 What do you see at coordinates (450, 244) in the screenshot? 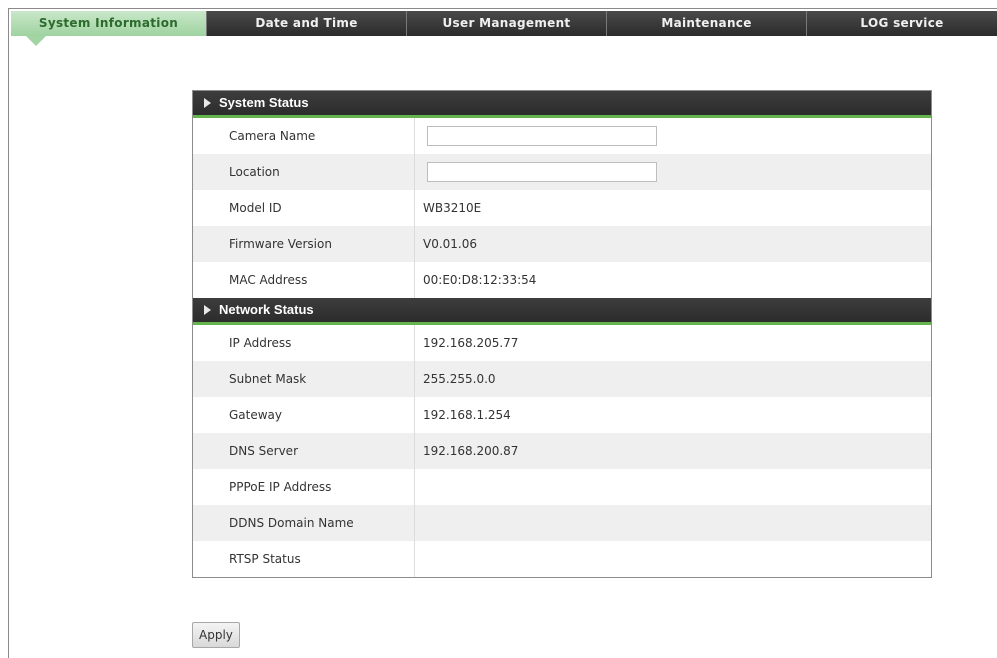
I see `firmware-version-value: V0.01.06` at bounding box center [450, 244].